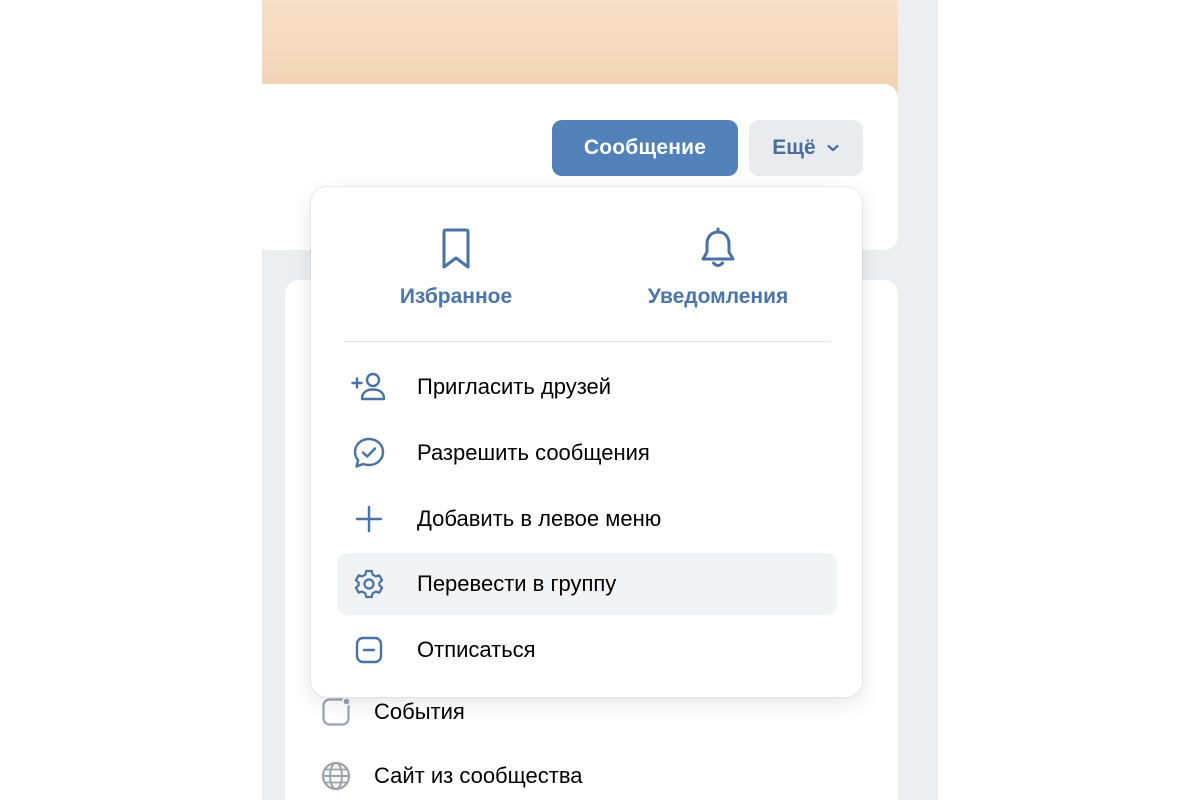 The image size is (1200, 800). Describe the element at coordinates (539, 518) in the screenshot. I see `menu-item-label: Добавить в левое меню` at that location.